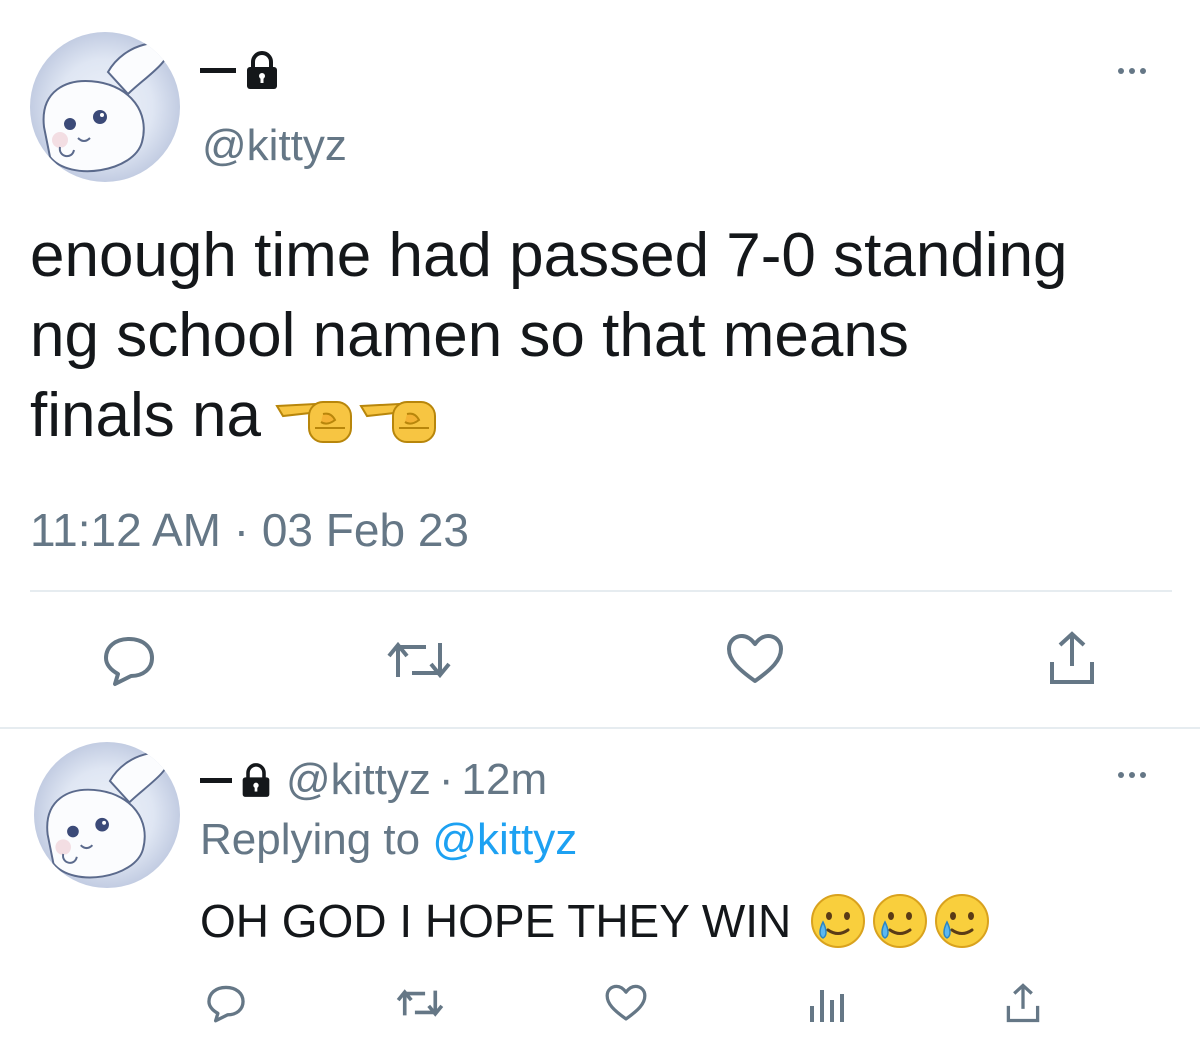  I want to click on section-divider, so click(600, 728).